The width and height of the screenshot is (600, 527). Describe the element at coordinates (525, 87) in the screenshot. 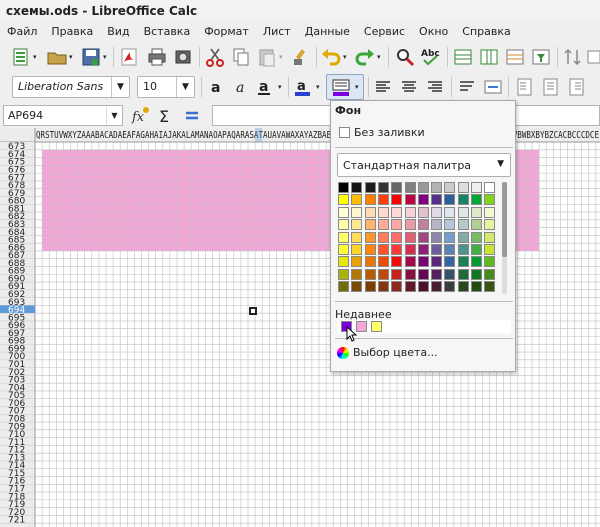

I see `page-left-icon` at that location.